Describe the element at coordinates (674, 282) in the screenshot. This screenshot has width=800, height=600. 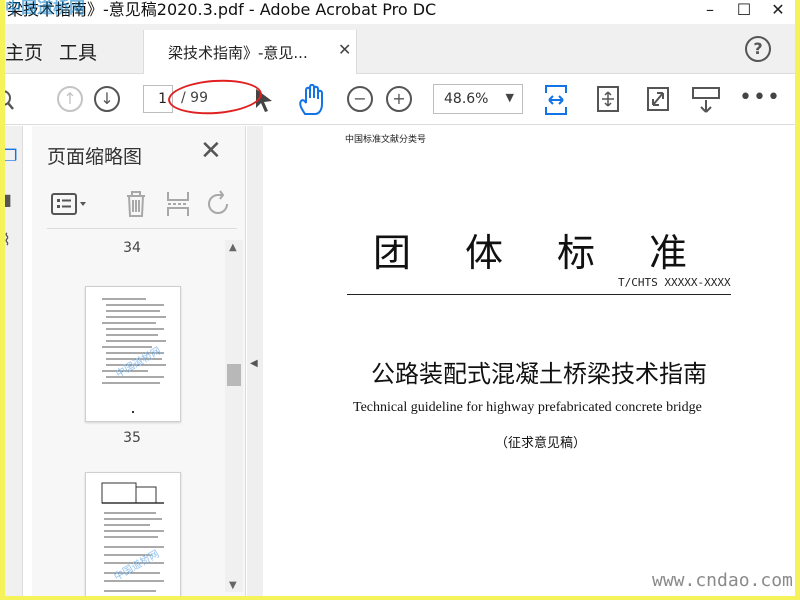
I see `standard-code: T/CHTS XXXXX-XXXX` at that location.